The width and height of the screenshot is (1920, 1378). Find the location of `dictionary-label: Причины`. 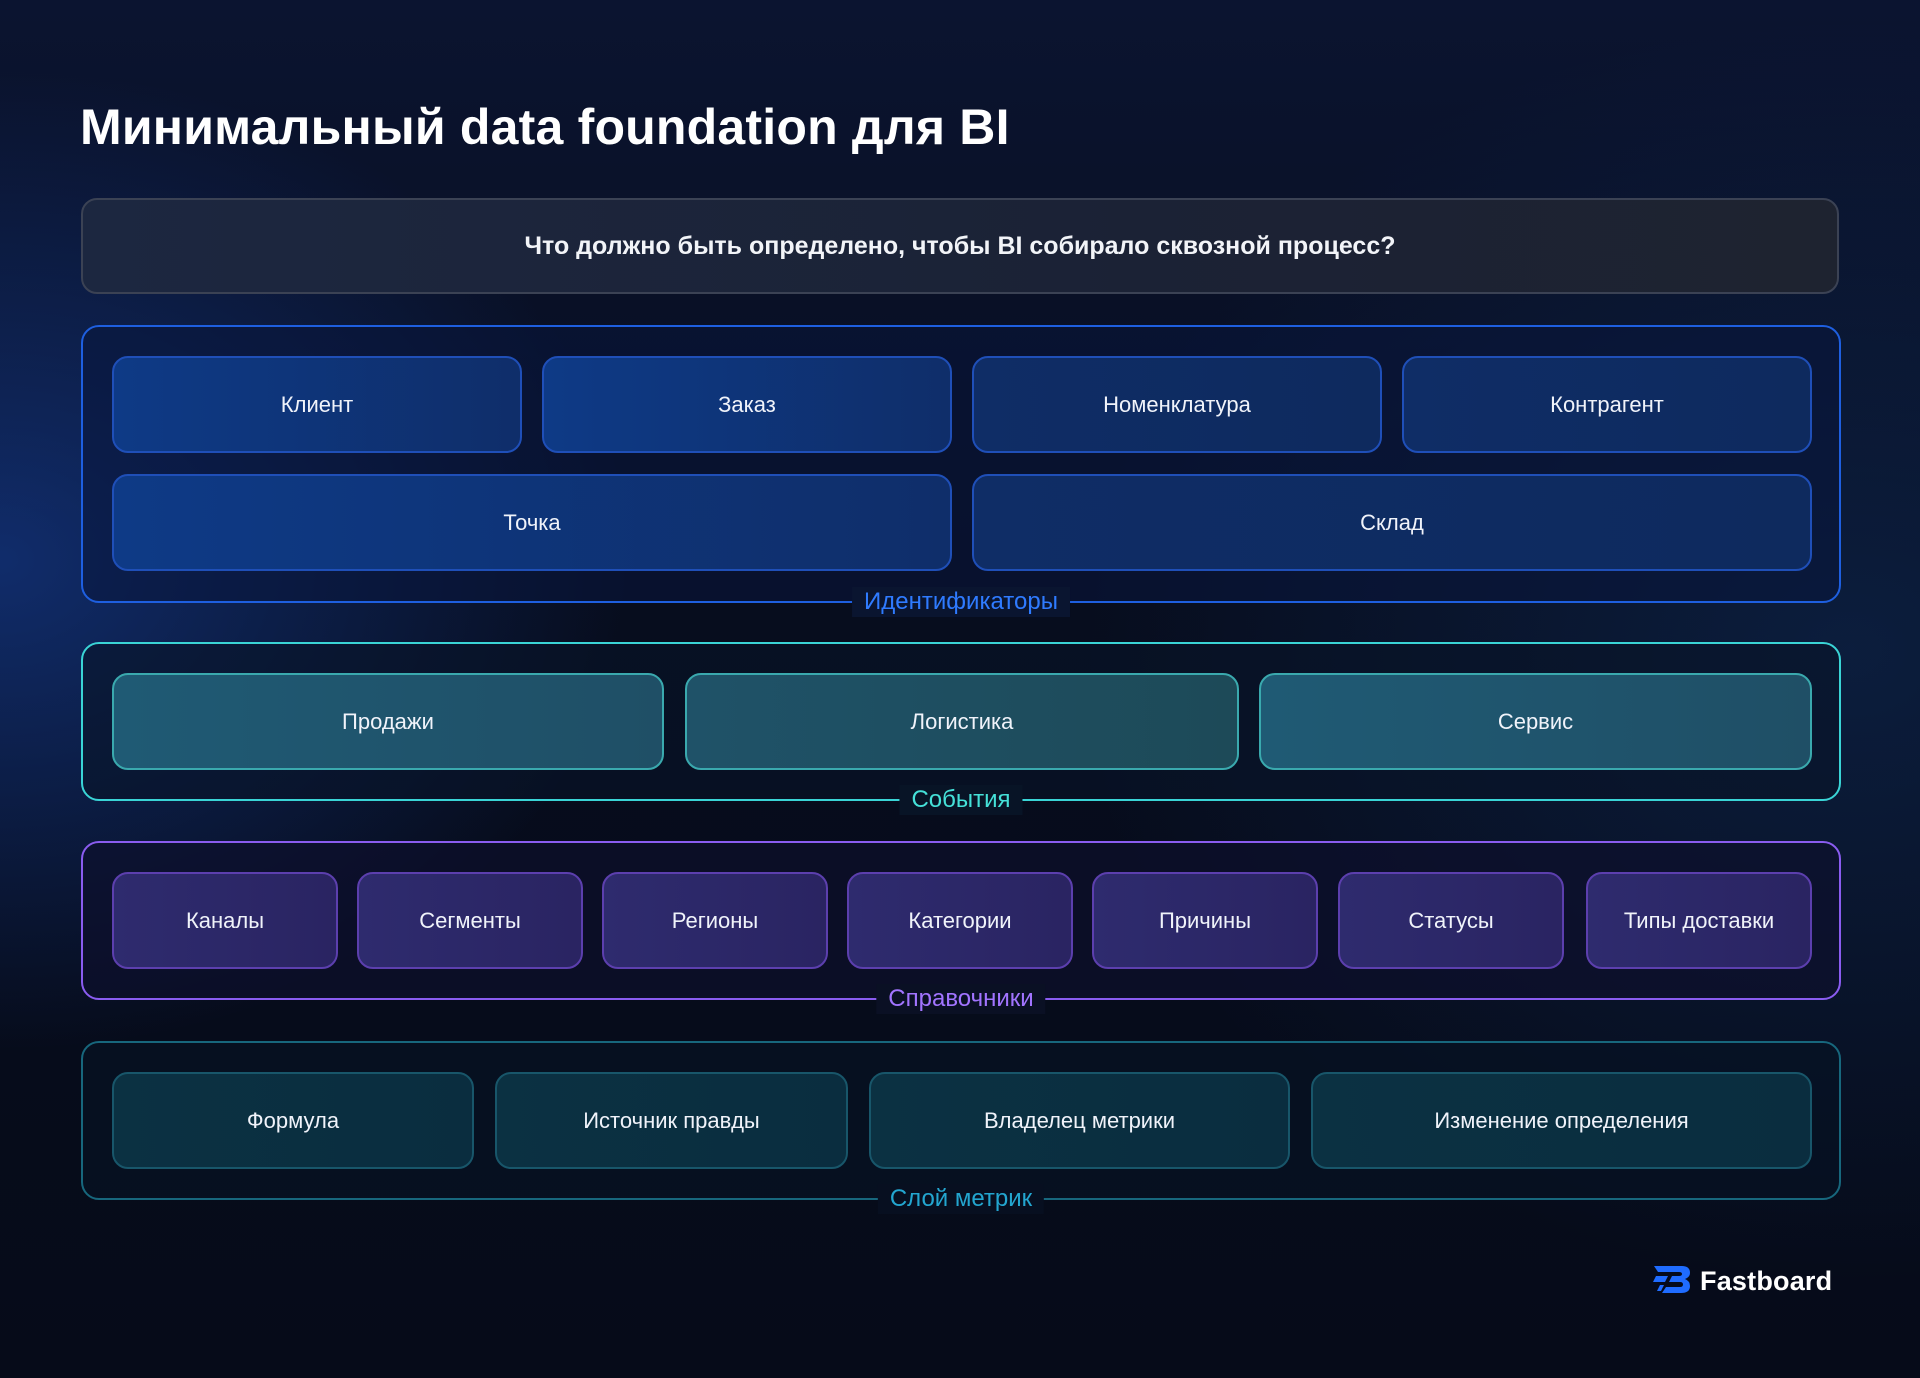

dictionary-label: Причины is located at coordinates (1205, 920).